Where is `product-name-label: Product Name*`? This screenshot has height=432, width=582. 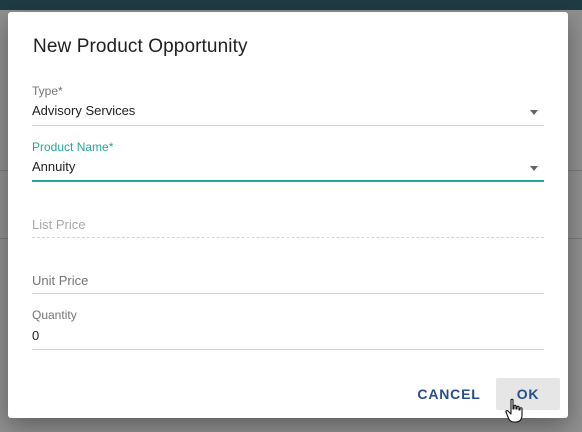 product-name-label: Product Name* is located at coordinates (73, 147).